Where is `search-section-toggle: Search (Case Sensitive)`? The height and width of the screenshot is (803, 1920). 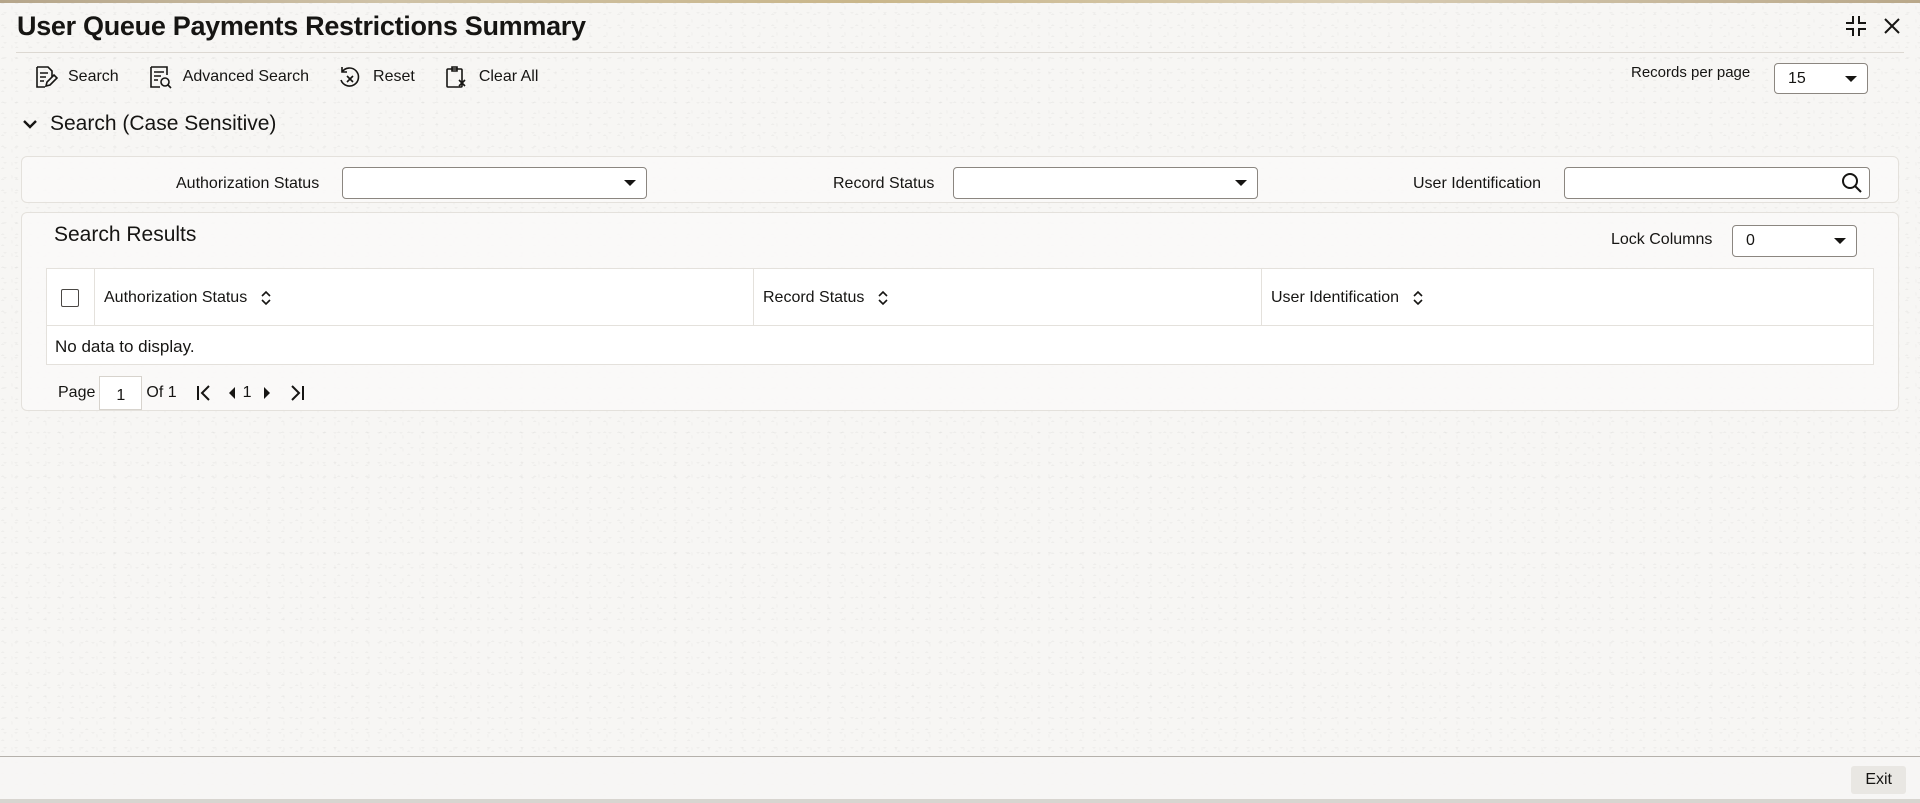 search-section-toggle: Search (Case Sensitive) is located at coordinates (149, 124).